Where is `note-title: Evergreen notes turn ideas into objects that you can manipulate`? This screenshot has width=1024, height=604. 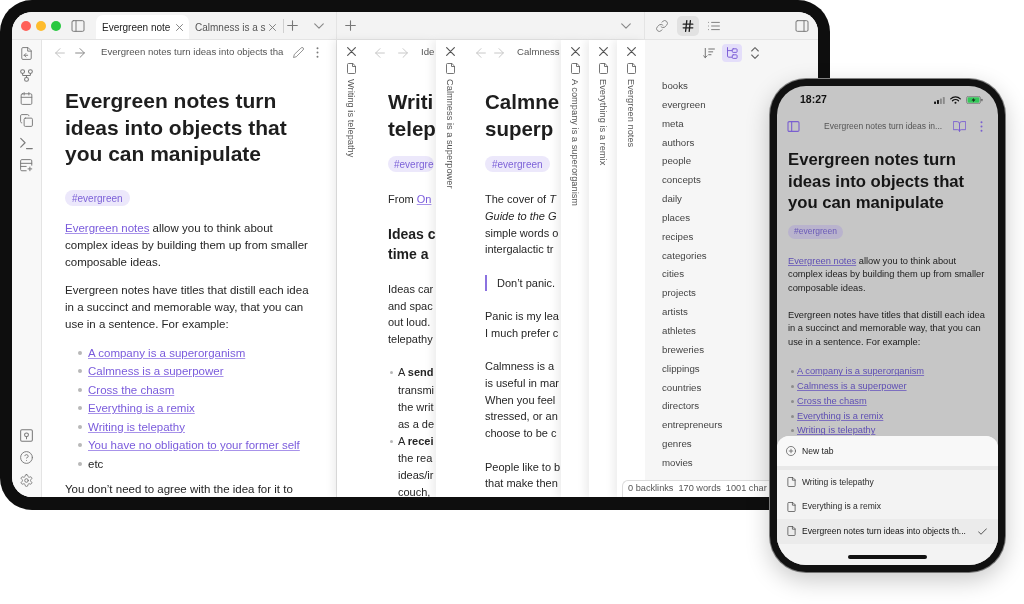
note-title: Evergreen notes turn ideas into objects that you can manipulate is located at coordinates (877, 181).